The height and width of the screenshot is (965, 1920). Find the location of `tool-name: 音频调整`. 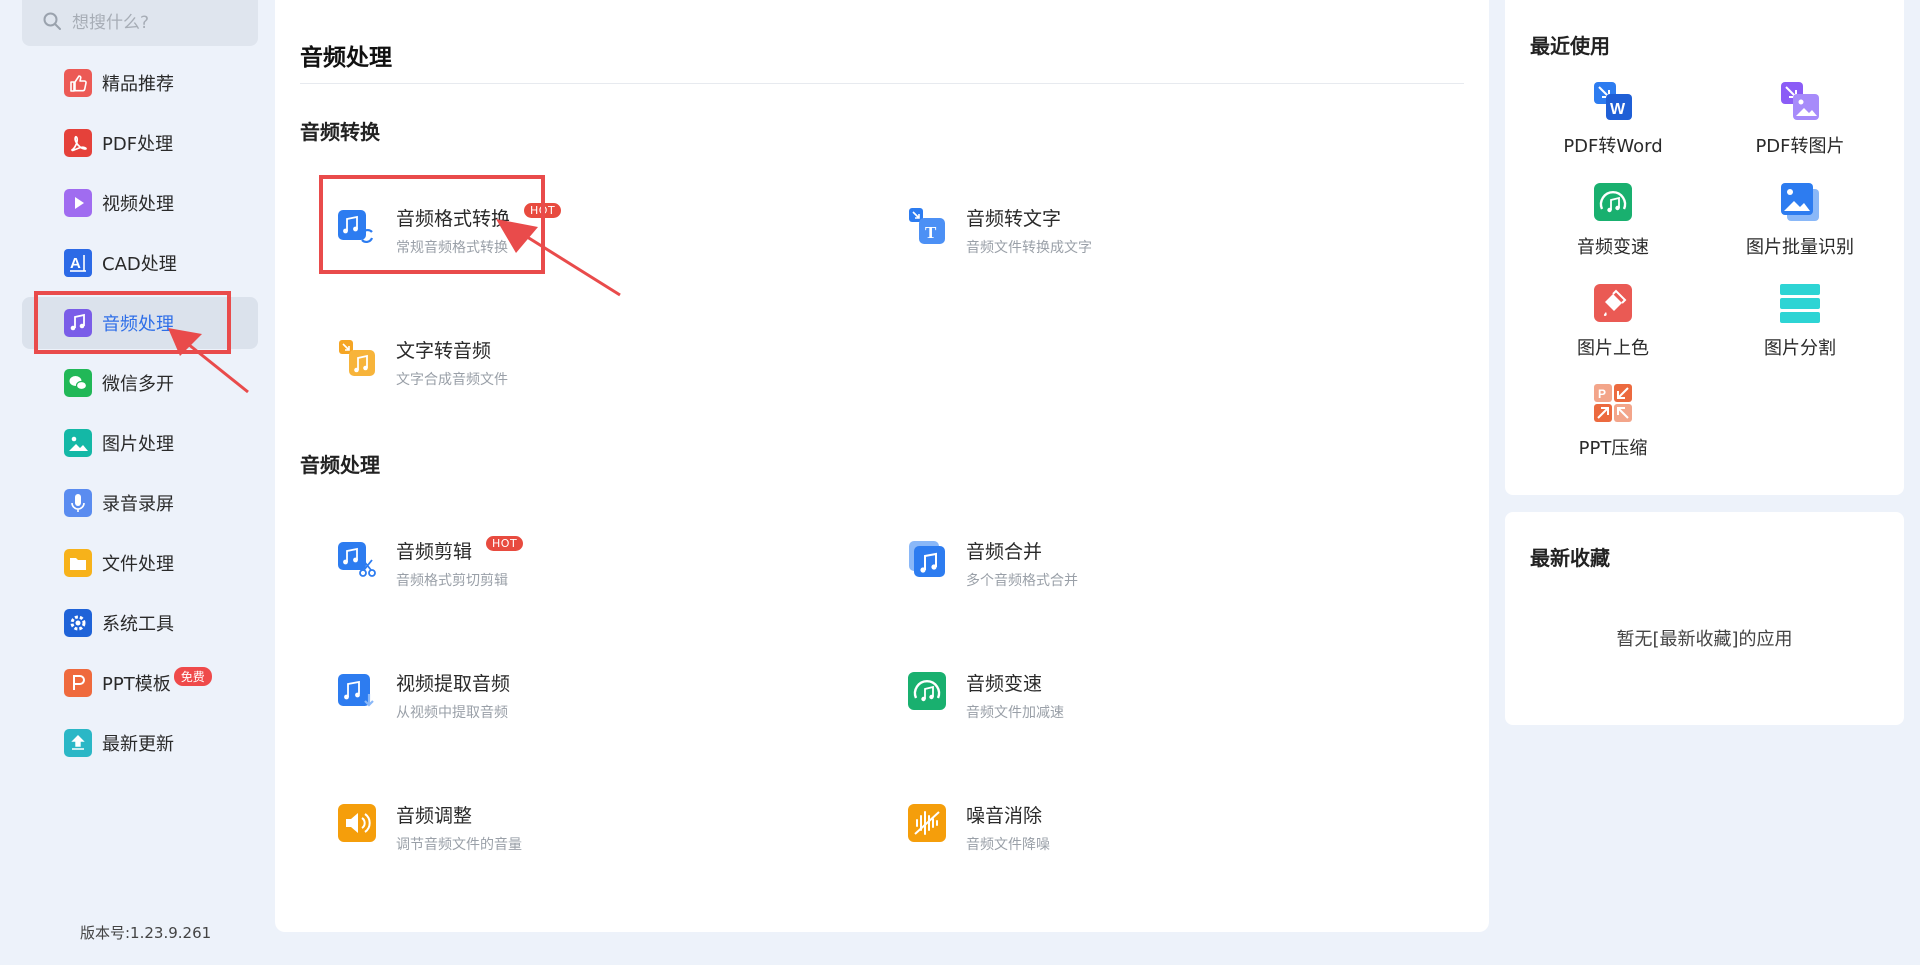

tool-name: 音频调整 is located at coordinates (434, 816).